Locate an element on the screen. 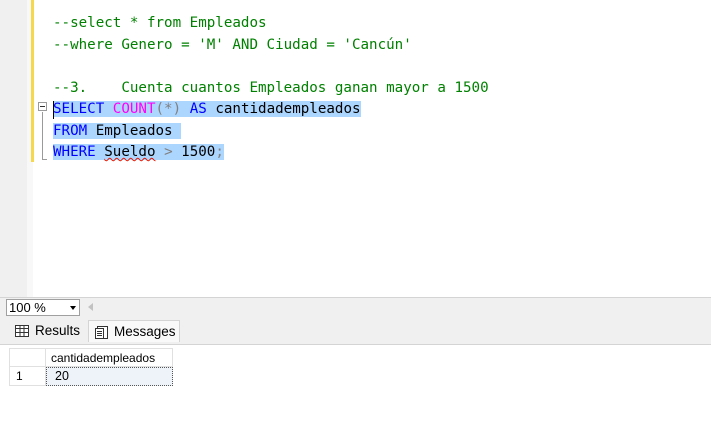 Image resolution: width=711 pixels, height=448 pixels. chevron-down-icon is located at coordinates (73, 308).